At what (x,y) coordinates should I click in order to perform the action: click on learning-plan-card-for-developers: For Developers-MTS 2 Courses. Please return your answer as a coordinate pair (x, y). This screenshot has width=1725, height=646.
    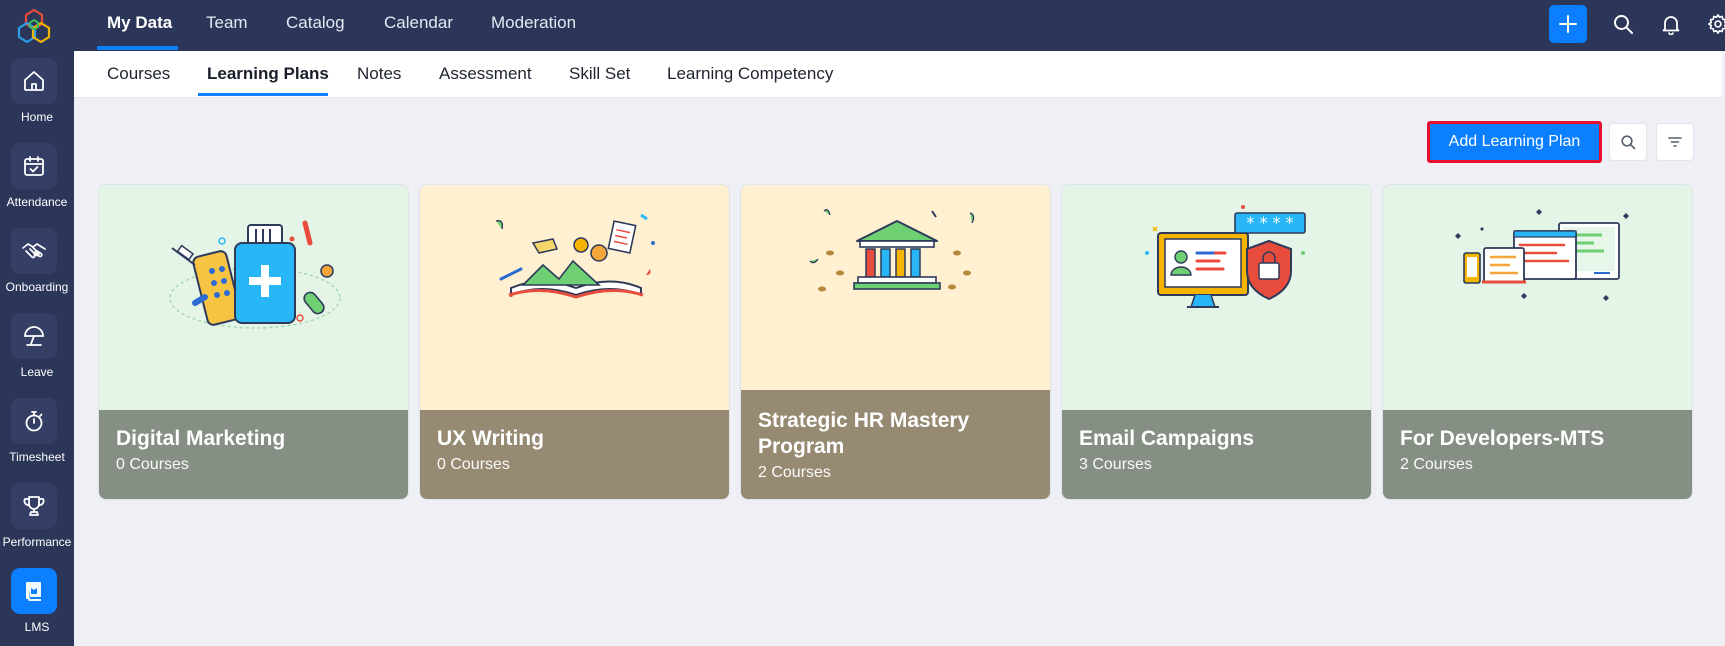
    Looking at the image, I should click on (1537, 342).